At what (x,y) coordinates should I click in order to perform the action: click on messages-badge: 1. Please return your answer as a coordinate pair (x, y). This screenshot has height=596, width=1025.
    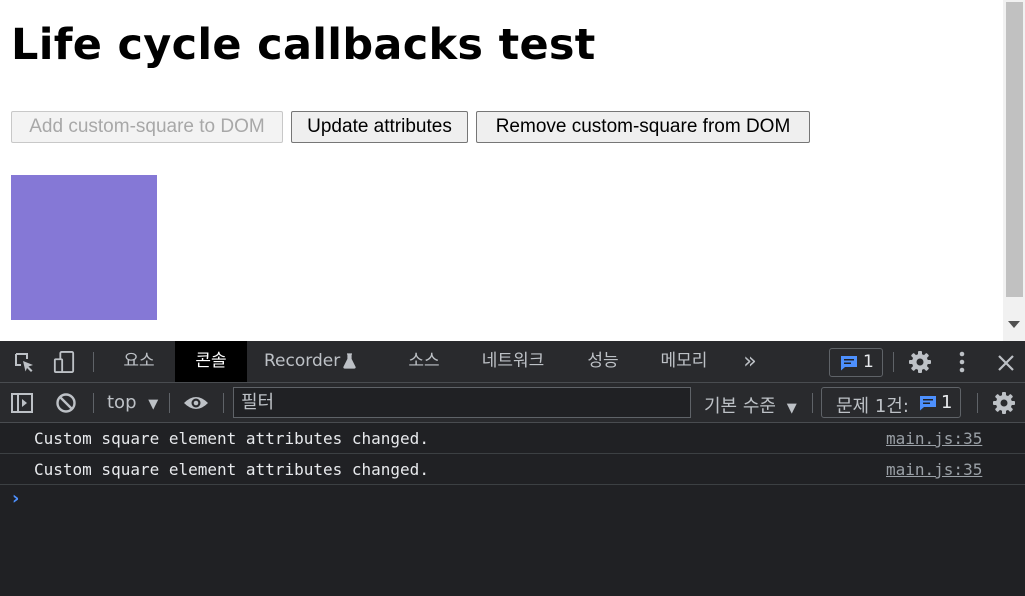
    Looking at the image, I should click on (856, 362).